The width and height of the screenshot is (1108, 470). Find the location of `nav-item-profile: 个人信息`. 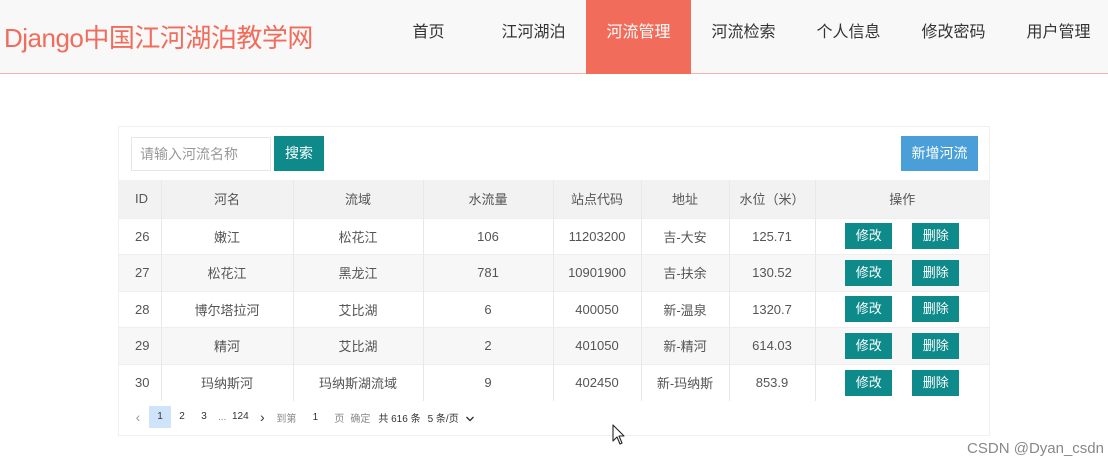

nav-item-profile: 个人信息 is located at coordinates (848, 37).